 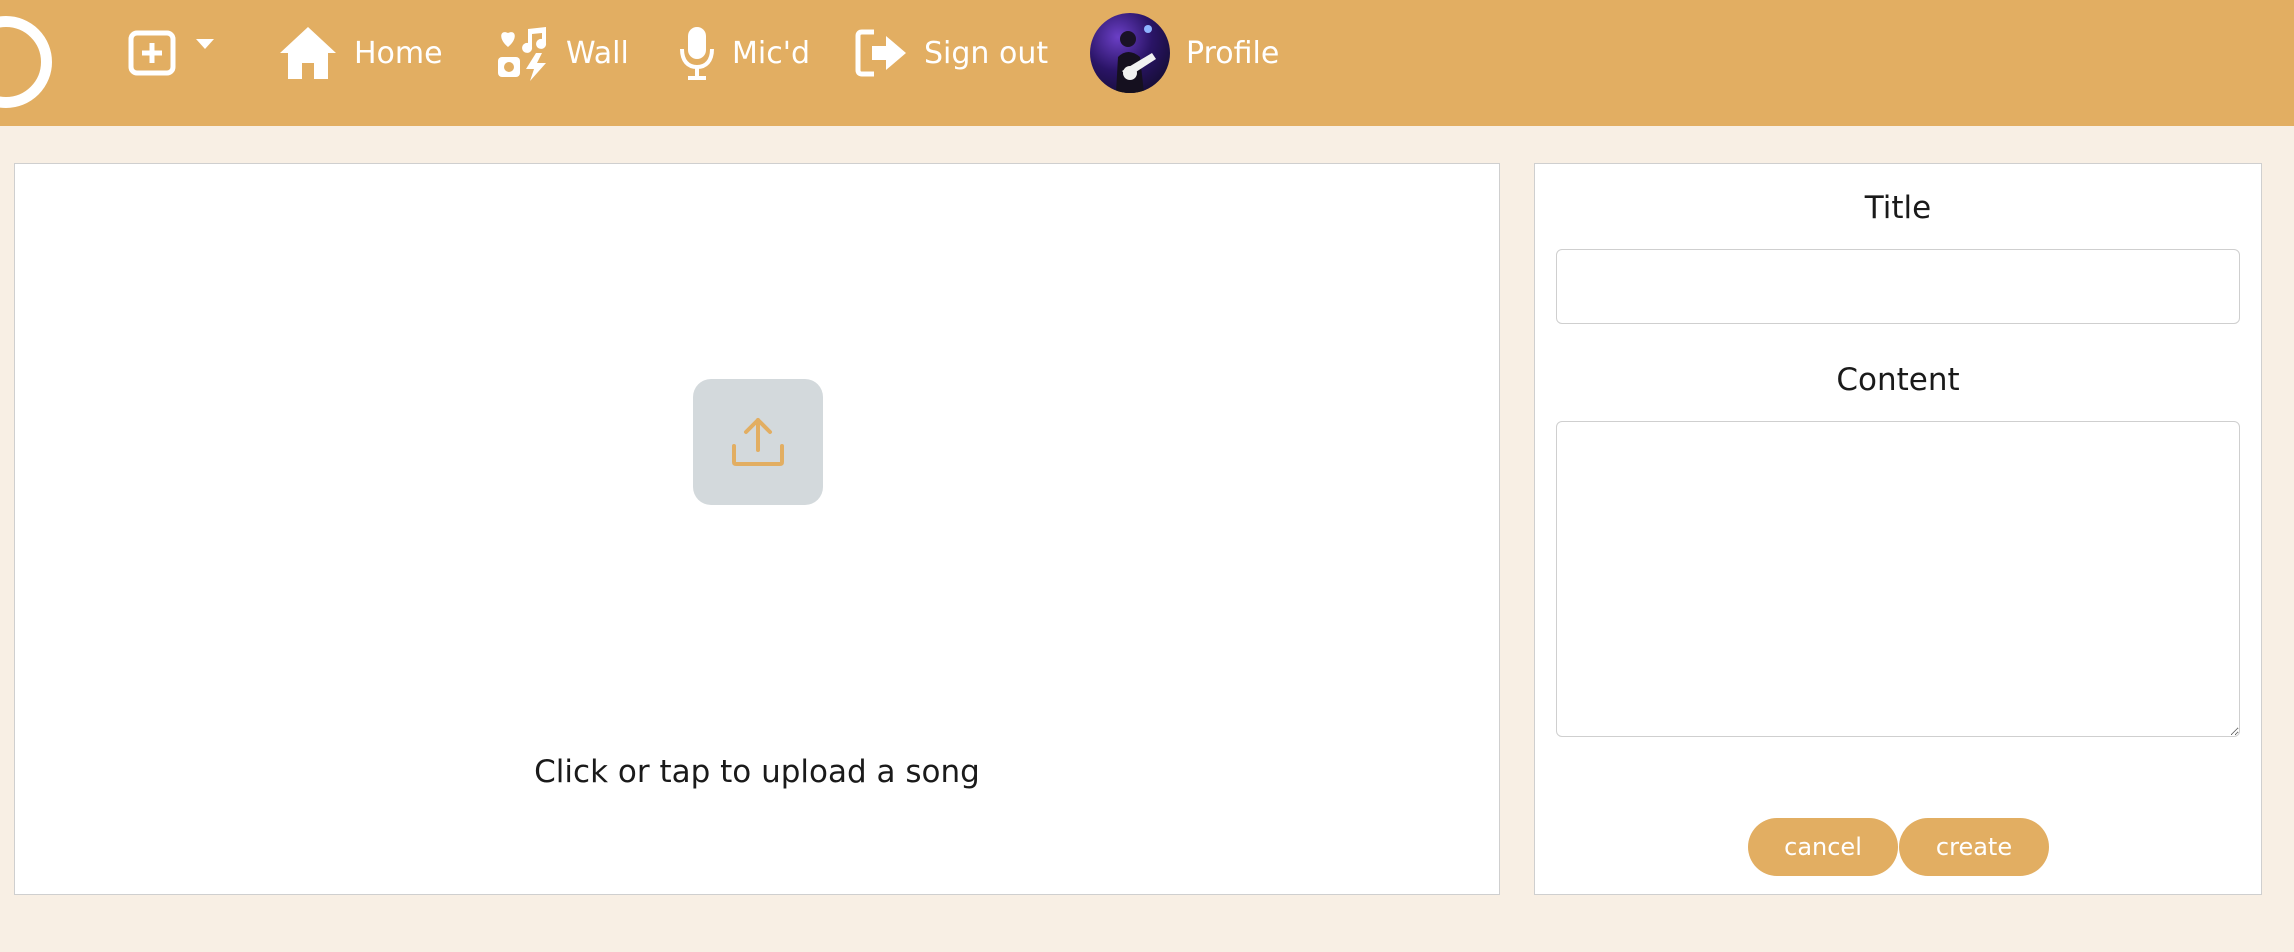 What do you see at coordinates (1233, 53) in the screenshot?
I see `nav-profile-label: Profile` at bounding box center [1233, 53].